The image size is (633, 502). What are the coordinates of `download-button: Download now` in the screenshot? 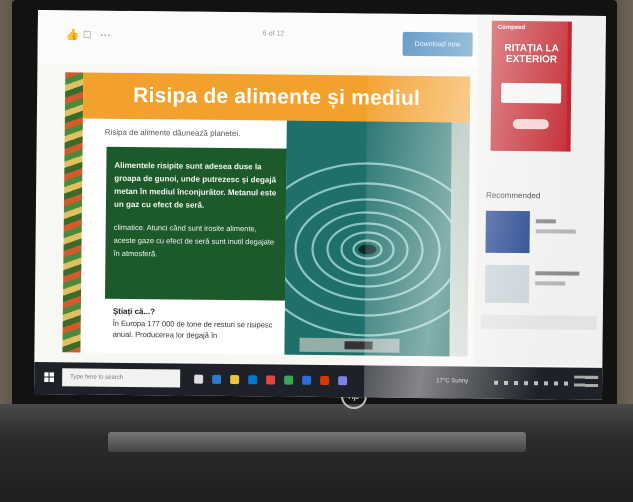 It's located at (437, 44).